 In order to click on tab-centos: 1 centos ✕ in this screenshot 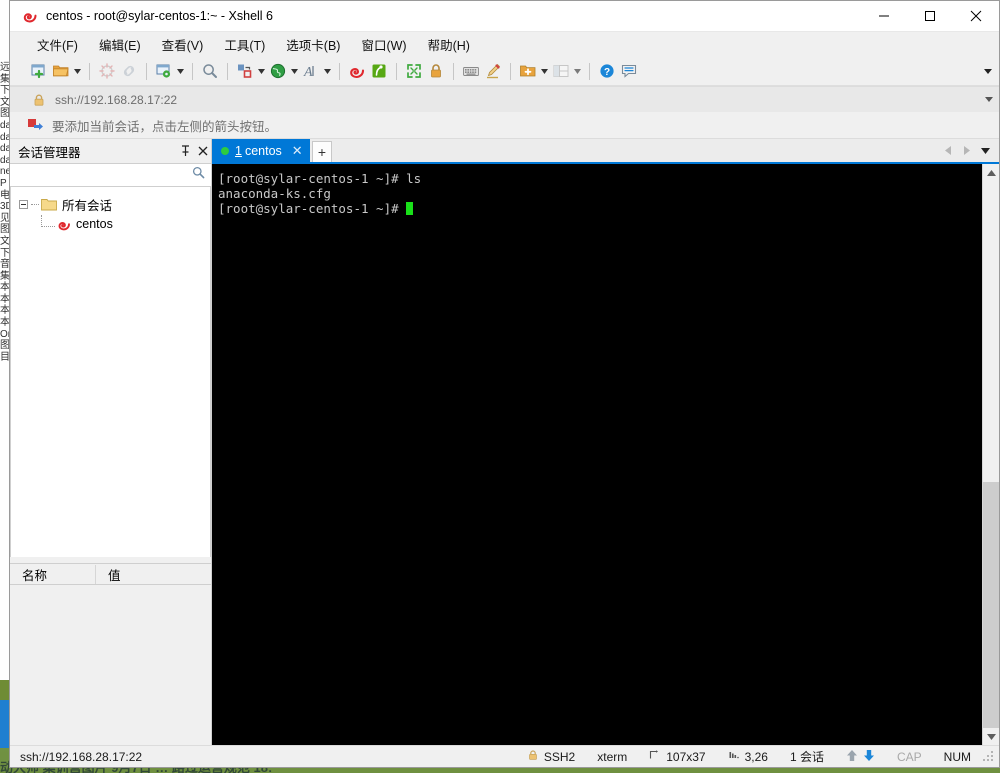, I will do `click(261, 150)`.